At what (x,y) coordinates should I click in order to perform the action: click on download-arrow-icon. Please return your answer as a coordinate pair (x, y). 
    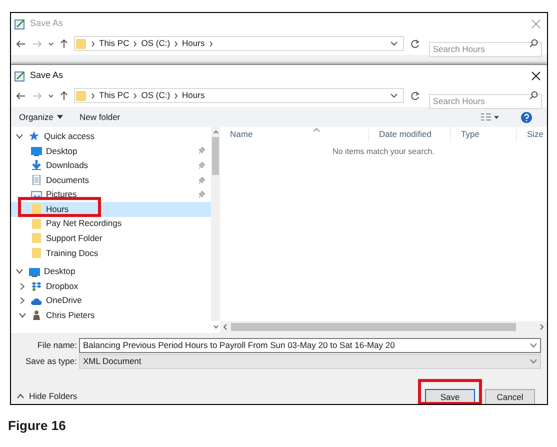
    Looking at the image, I should click on (36, 165).